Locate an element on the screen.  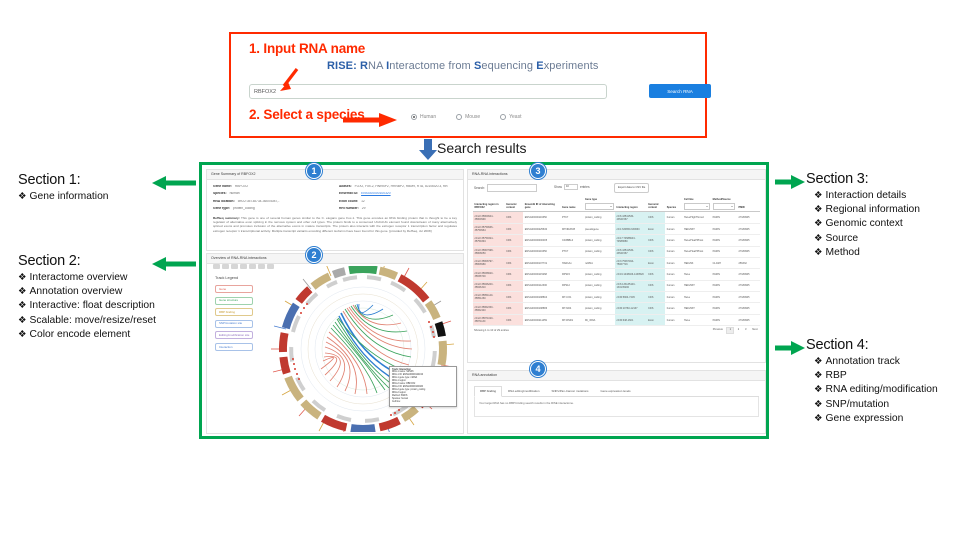
toolbar-button-zoom-in is located at coordinates (243, 266).